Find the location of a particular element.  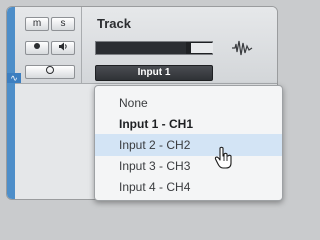

divider is located at coordinates (81, 45).